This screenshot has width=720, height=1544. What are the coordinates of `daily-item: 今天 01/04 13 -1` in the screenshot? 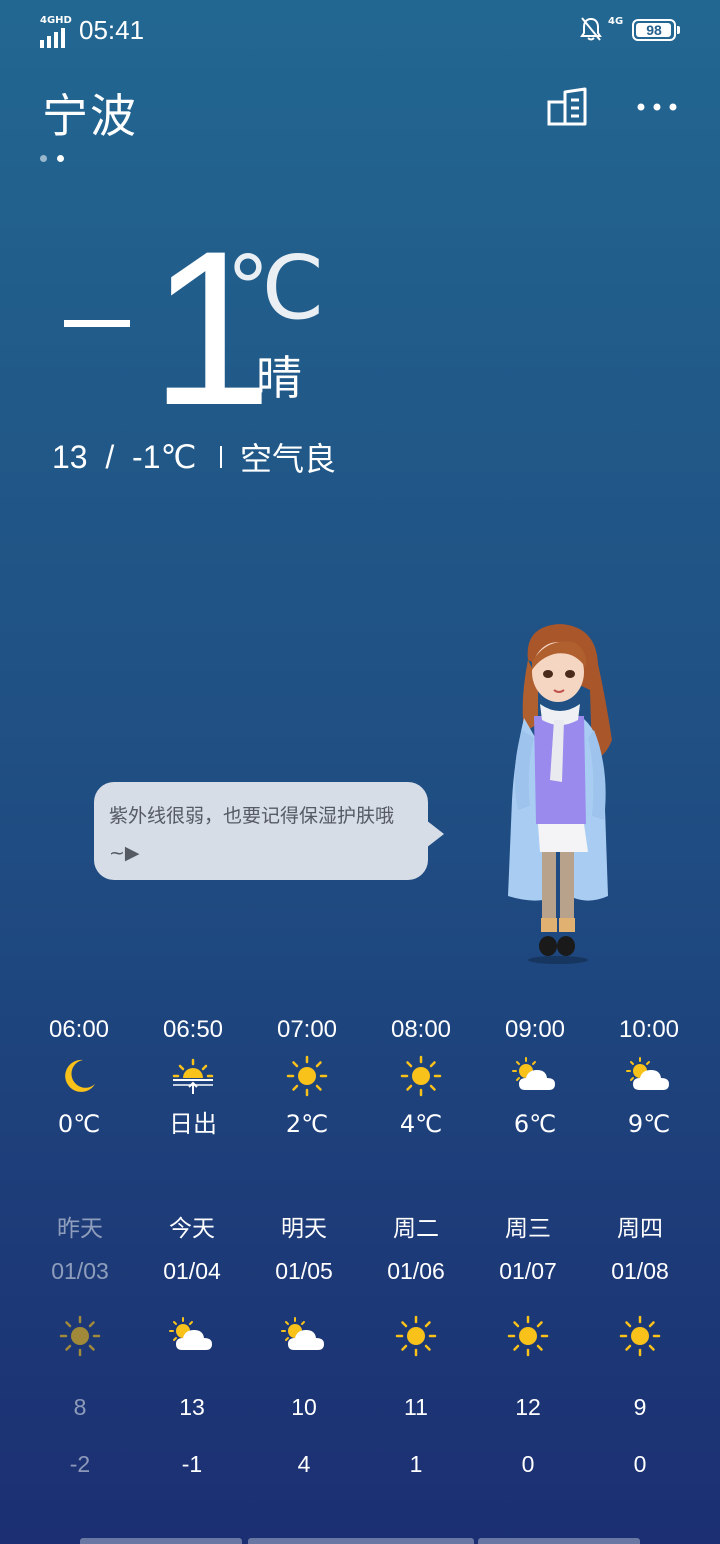 It's located at (192, 1349).